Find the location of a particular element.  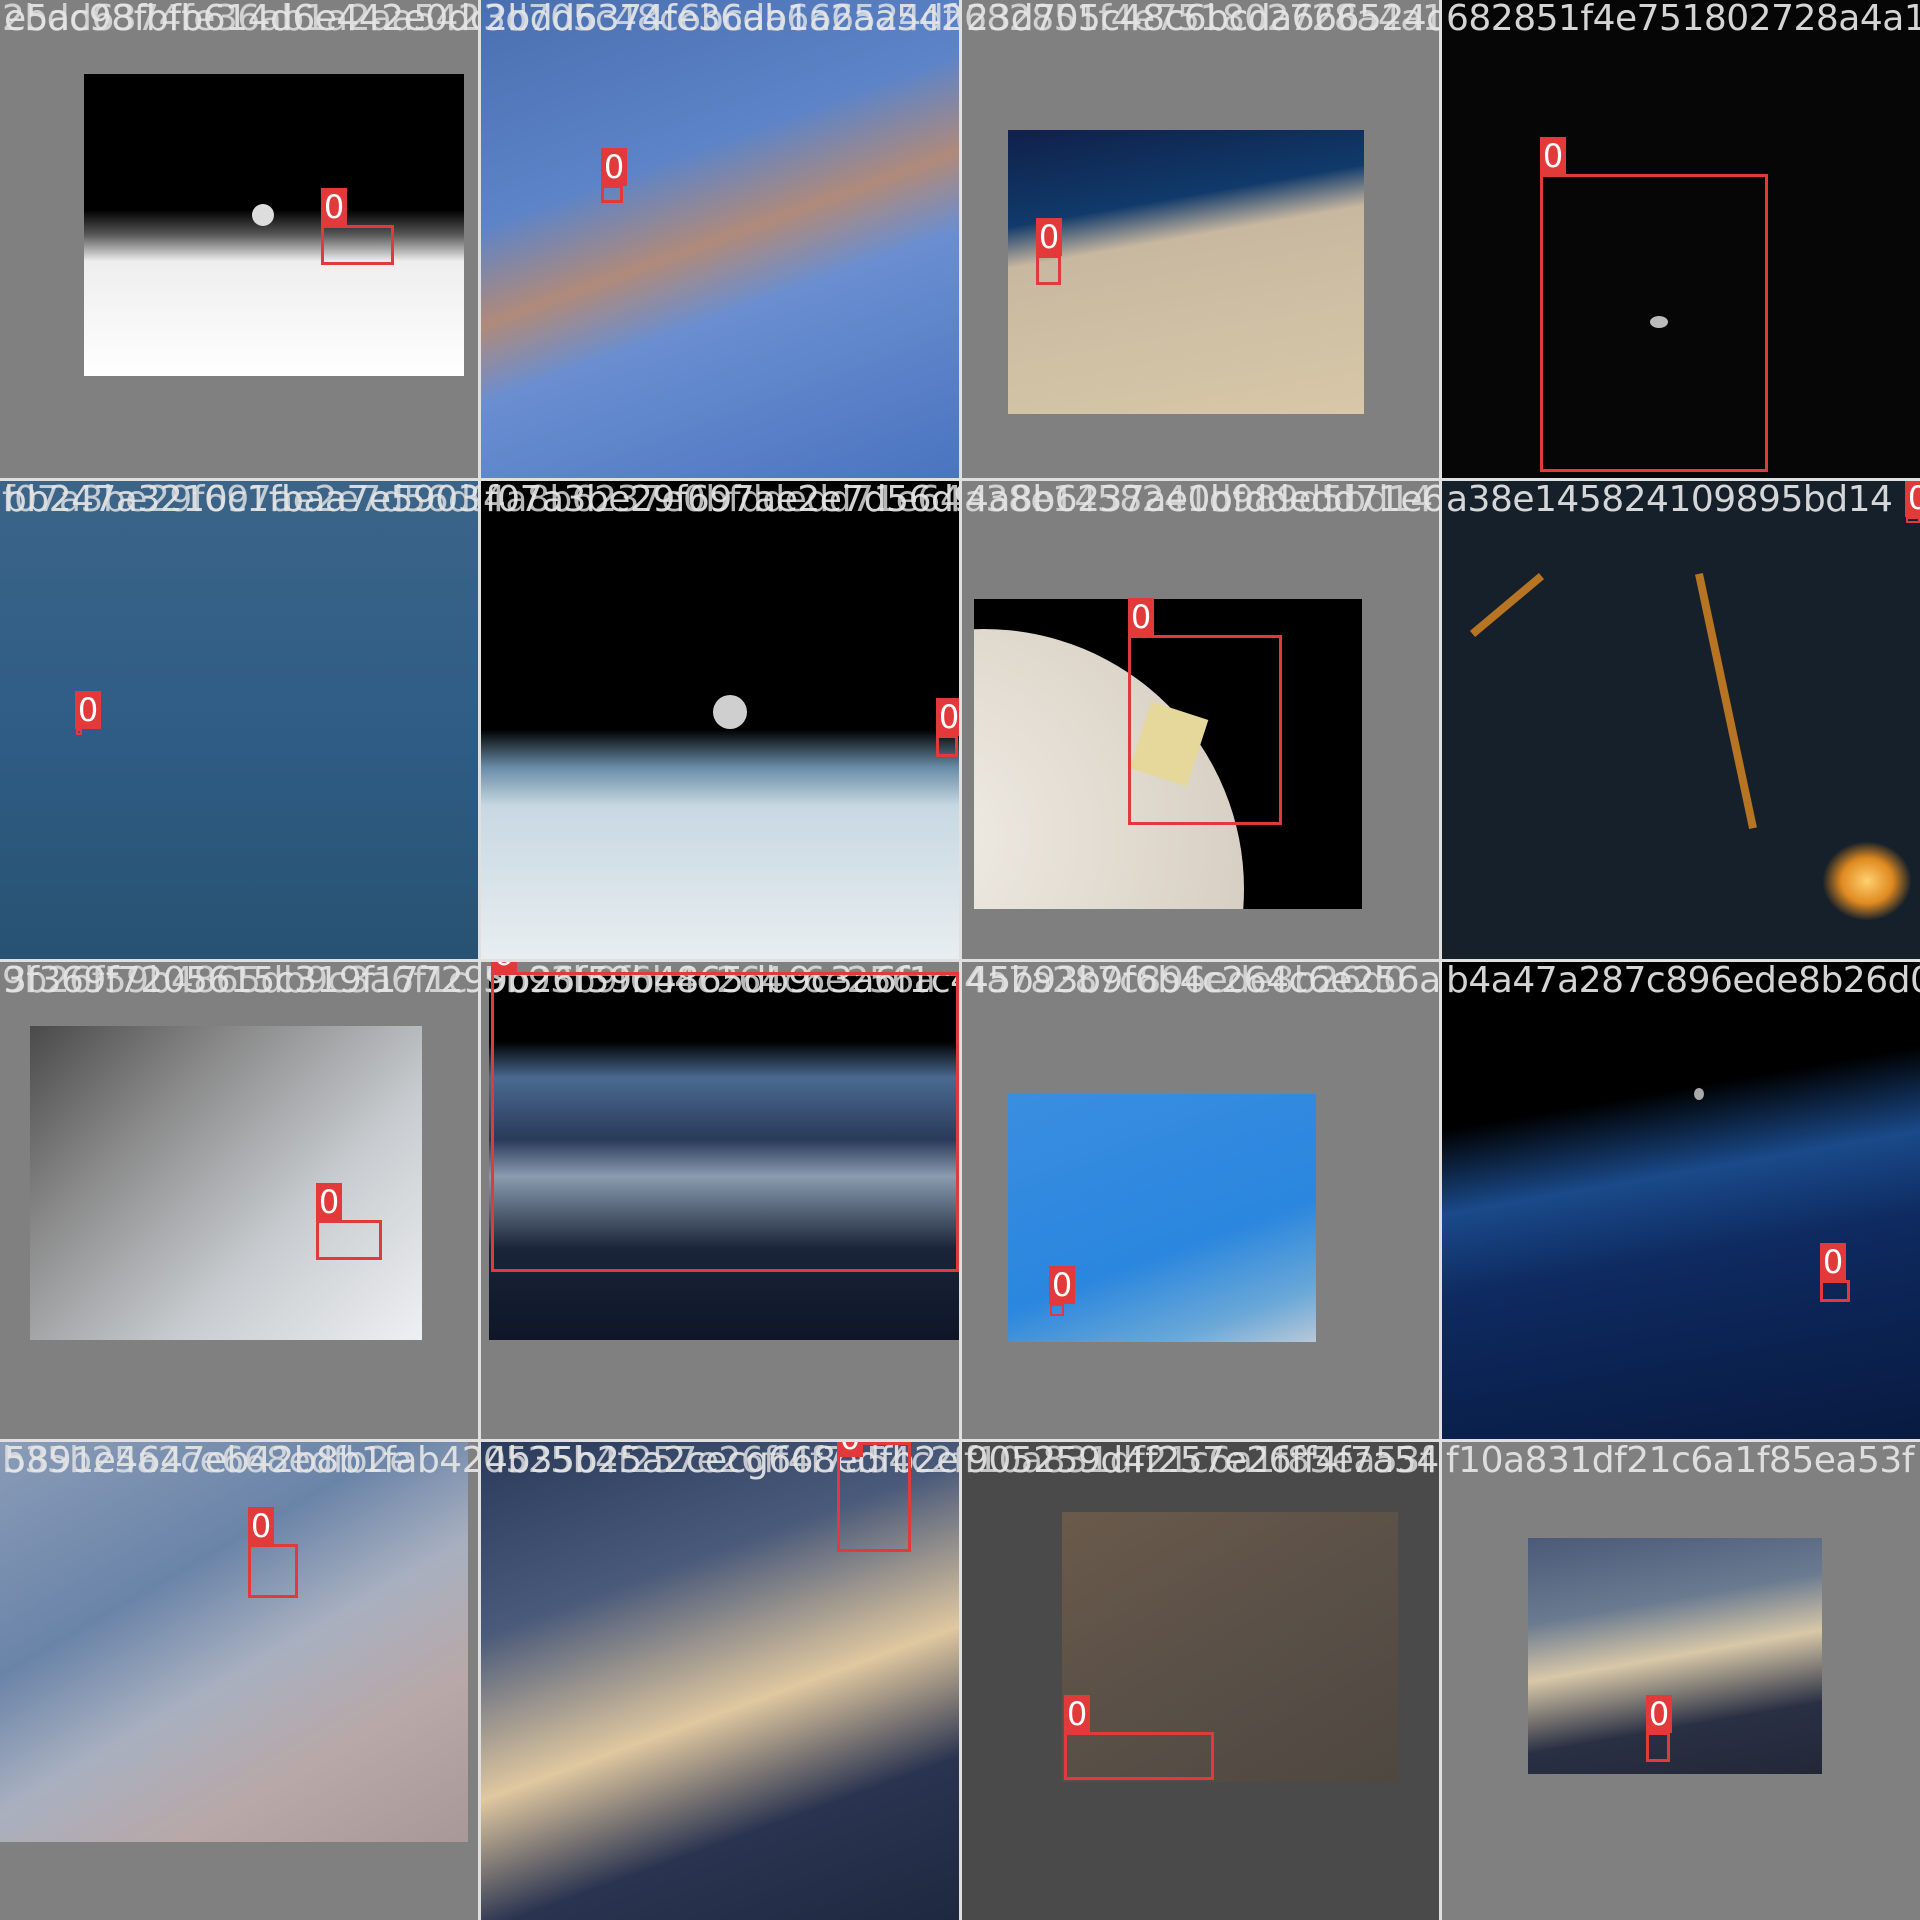

filename-label: e5ac98fbfb614d6e442e0dcc is located at coordinates (241, 19).